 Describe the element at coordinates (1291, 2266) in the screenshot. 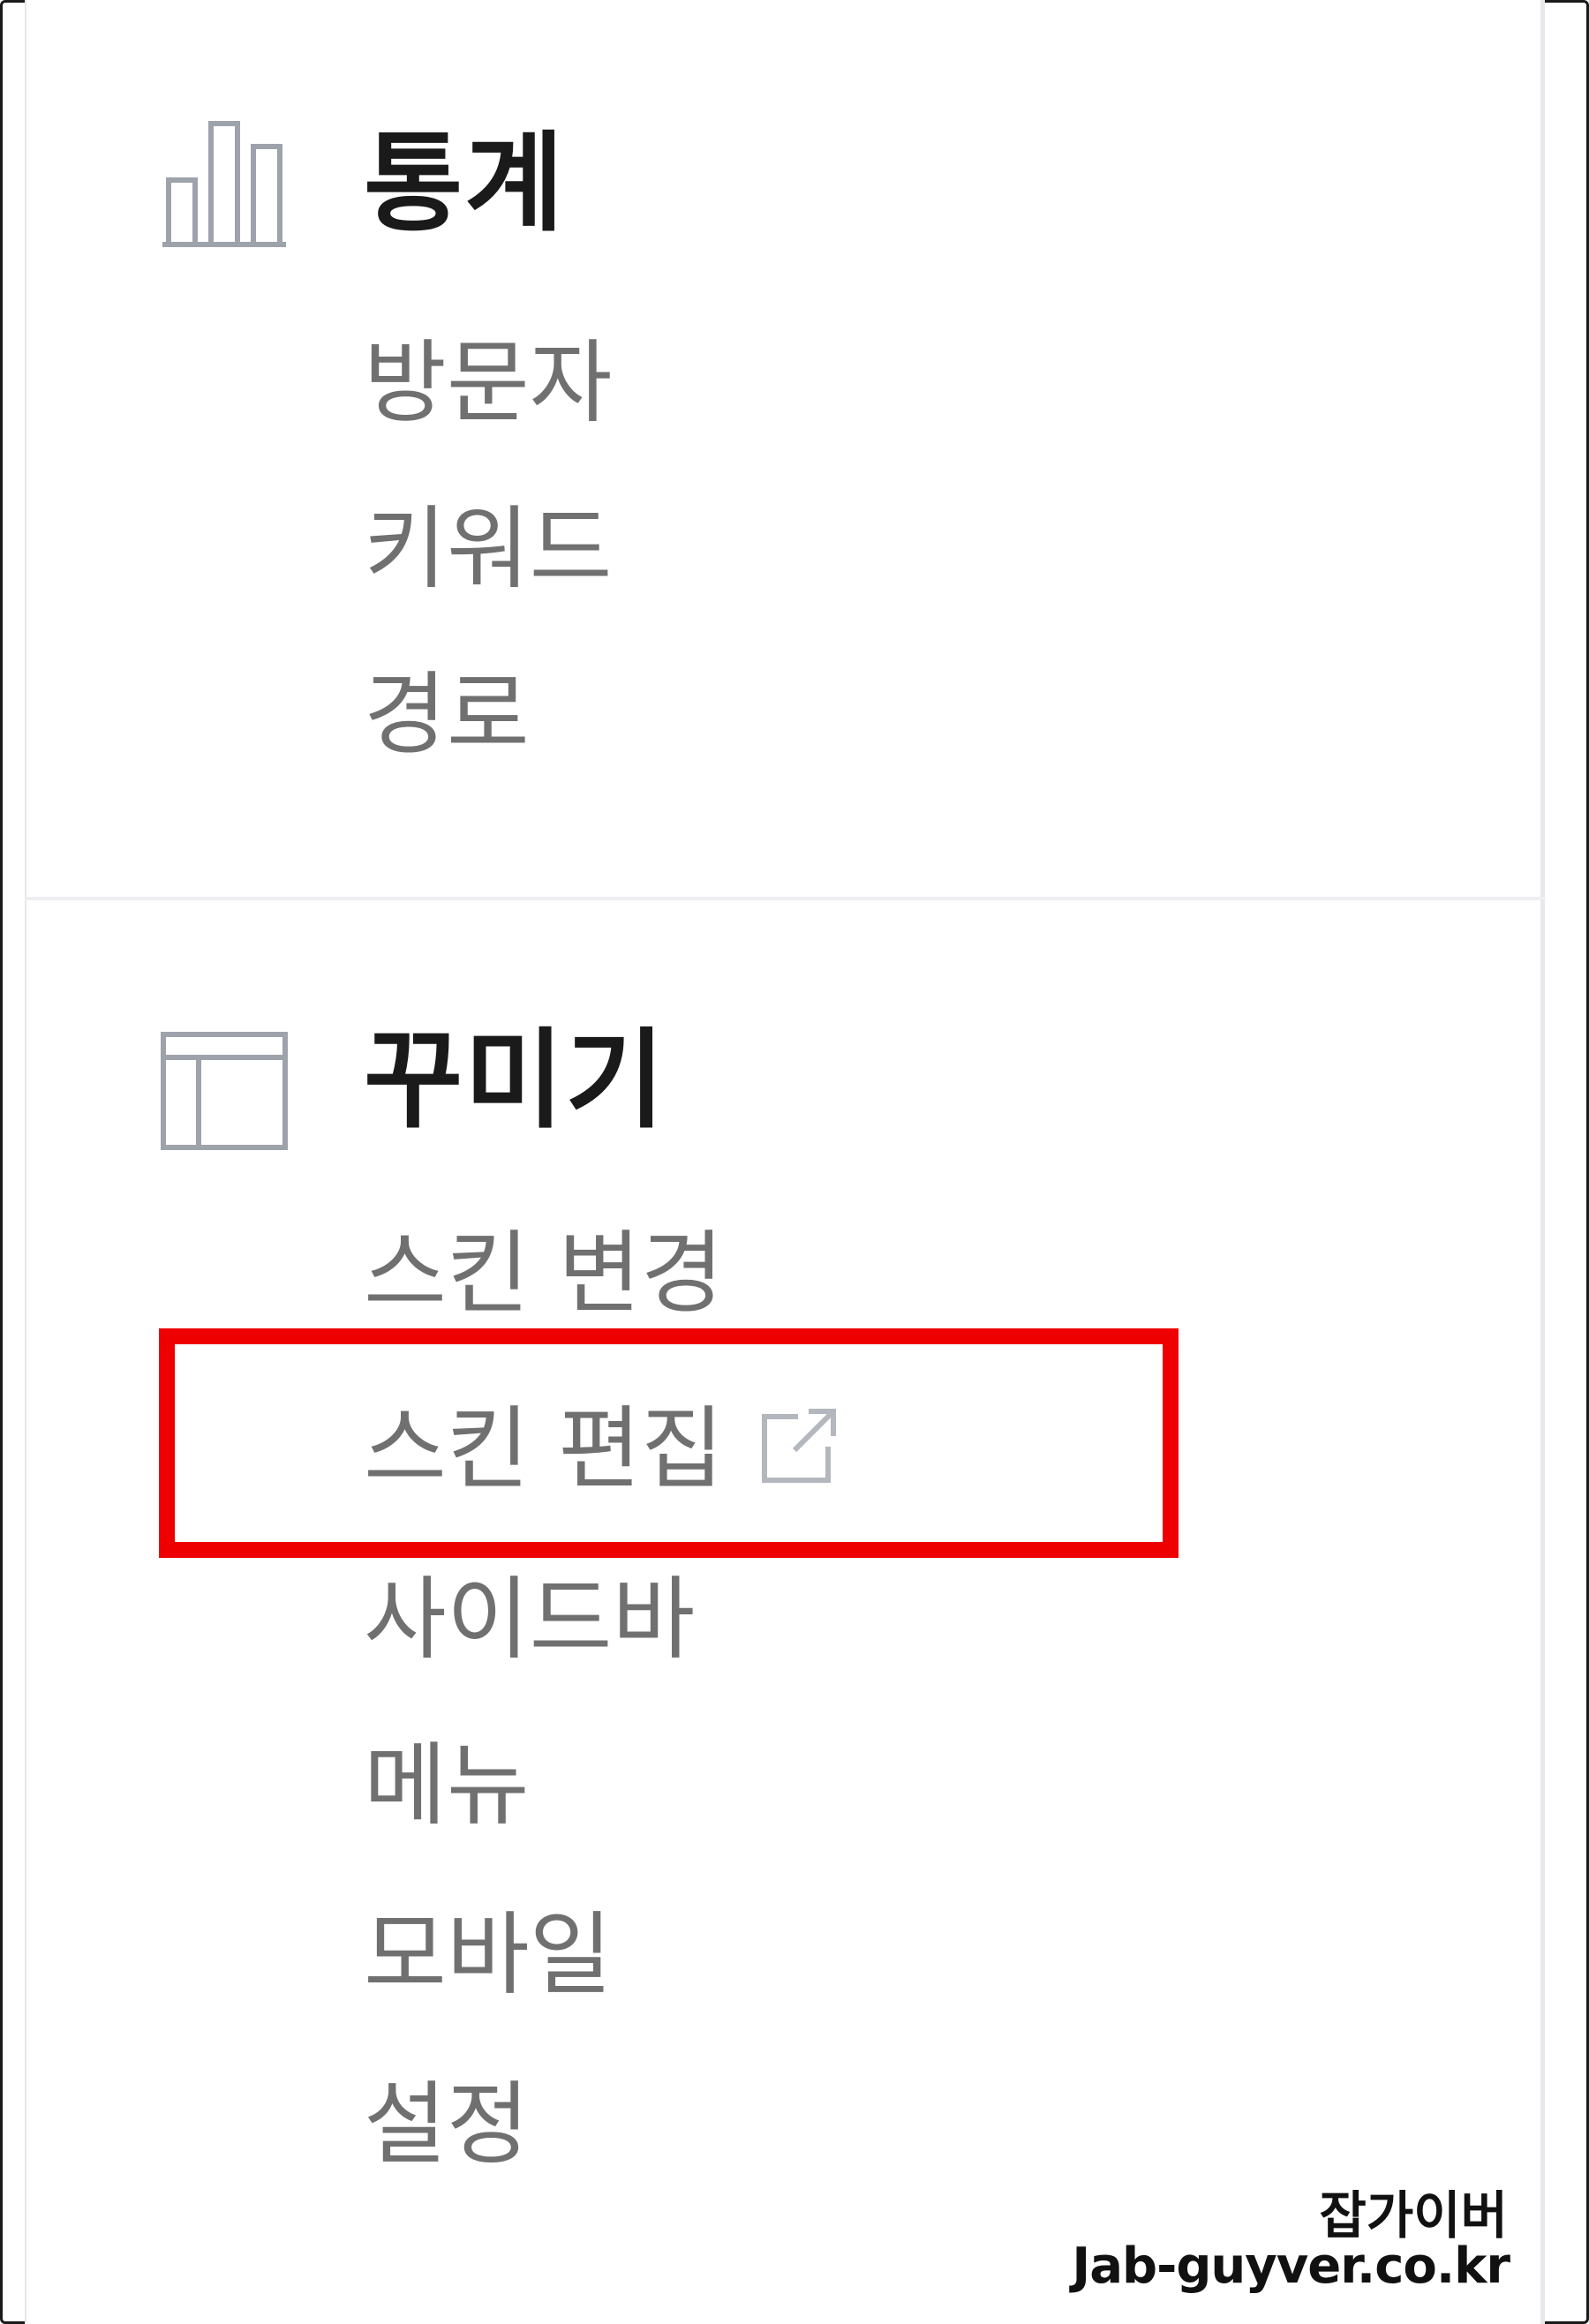

I see `watermark-site: Jab-guyver.co.kr` at that location.